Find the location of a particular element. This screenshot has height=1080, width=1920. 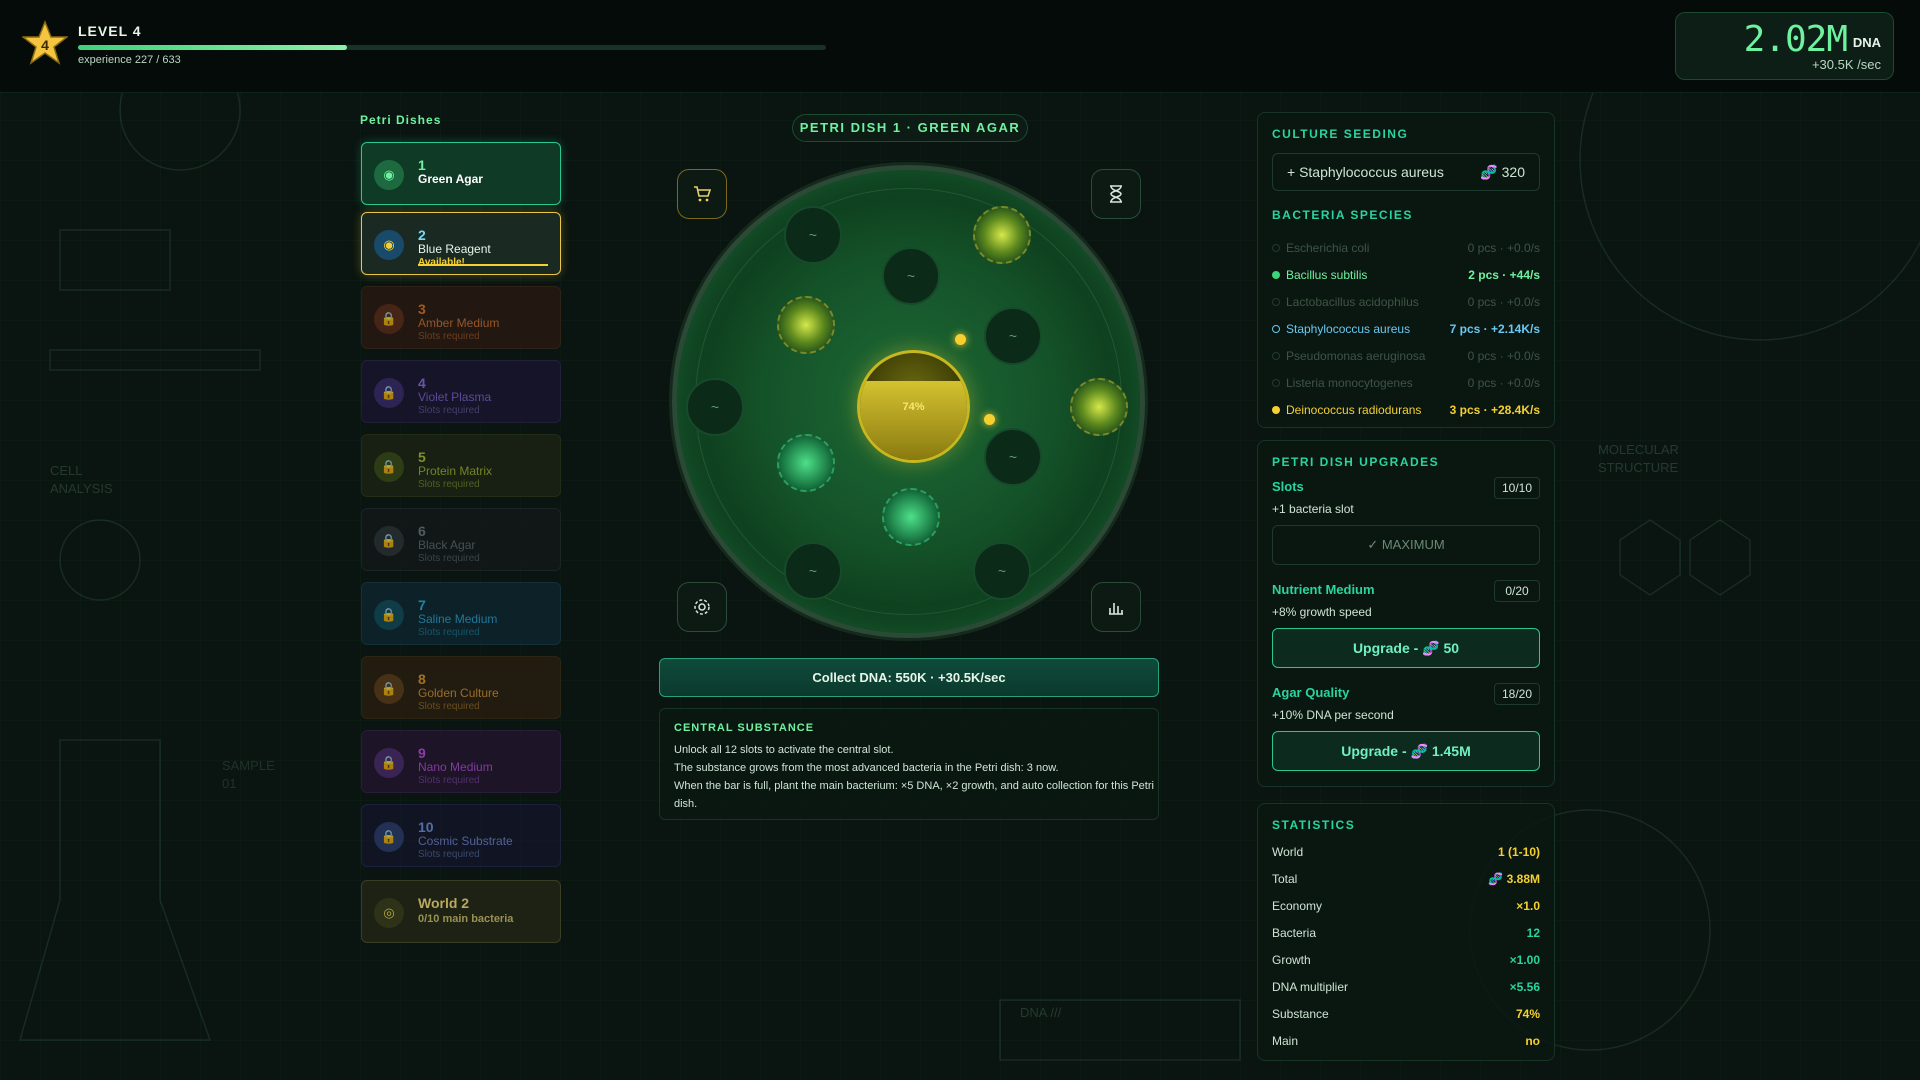

stat-row: DNA multiplier ×5.56 is located at coordinates (1406, 987).